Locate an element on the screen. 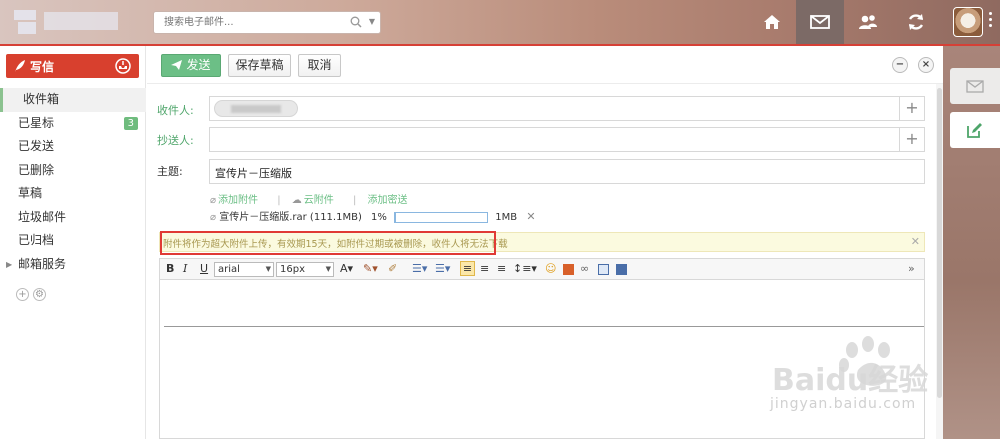 The height and width of the screenshot is (439, 1000). tab-mail is located at coordinates (975, 86).